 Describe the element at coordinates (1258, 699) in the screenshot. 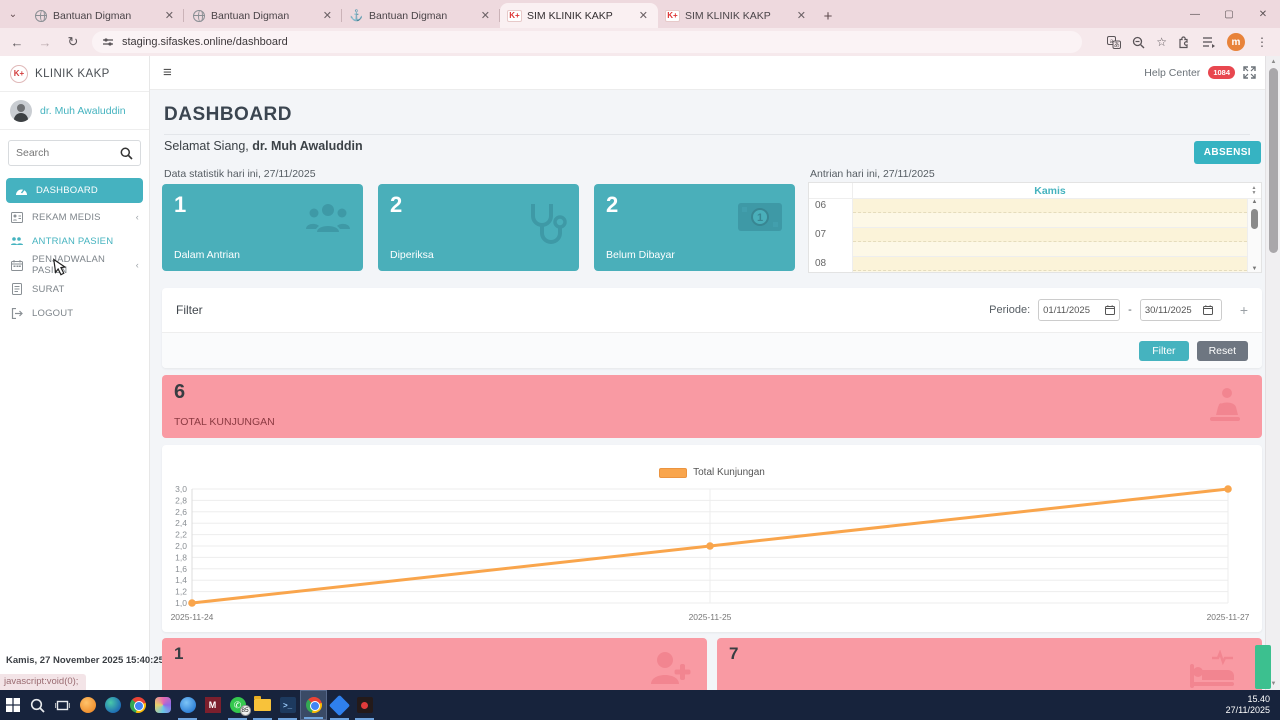

I see `clock-time: 15.40` at that location.